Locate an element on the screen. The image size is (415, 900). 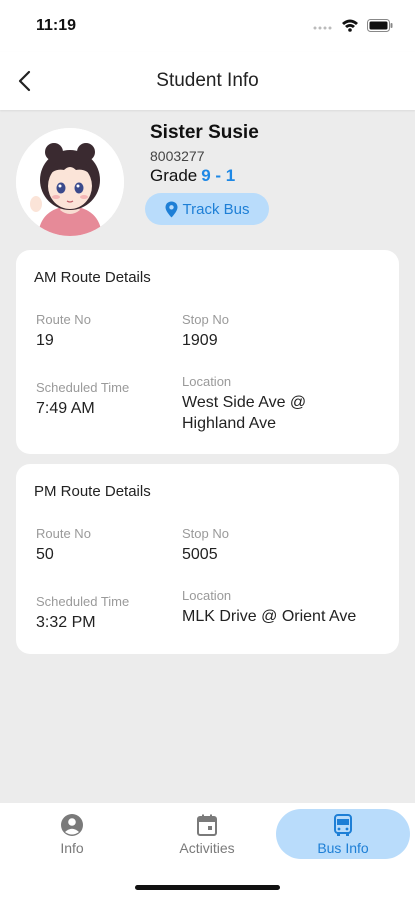
am-scheduled-time-field: Scheduled Time 7:49 AM is located at coordinates (82, 399).